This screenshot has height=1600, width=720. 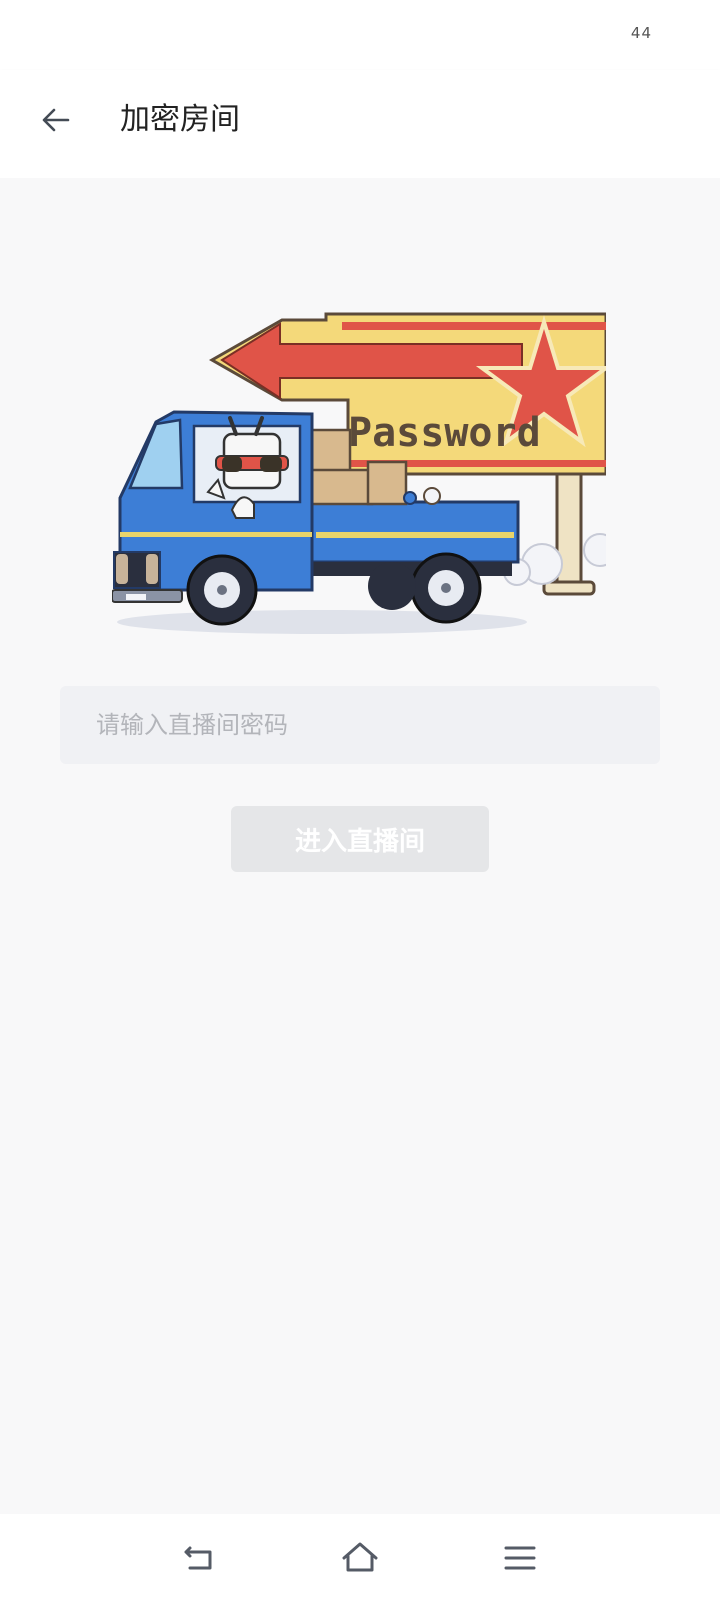 What do you see at coordinates (180, 119) in the screenshot?
I see `page-title: 加密房间` at bounding box center [180, 119].